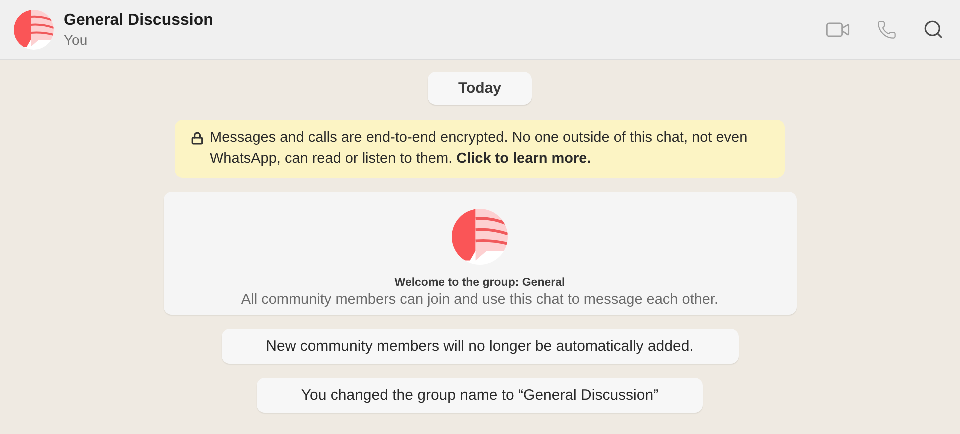  I want to click on lock-icon, so click(197, 138).